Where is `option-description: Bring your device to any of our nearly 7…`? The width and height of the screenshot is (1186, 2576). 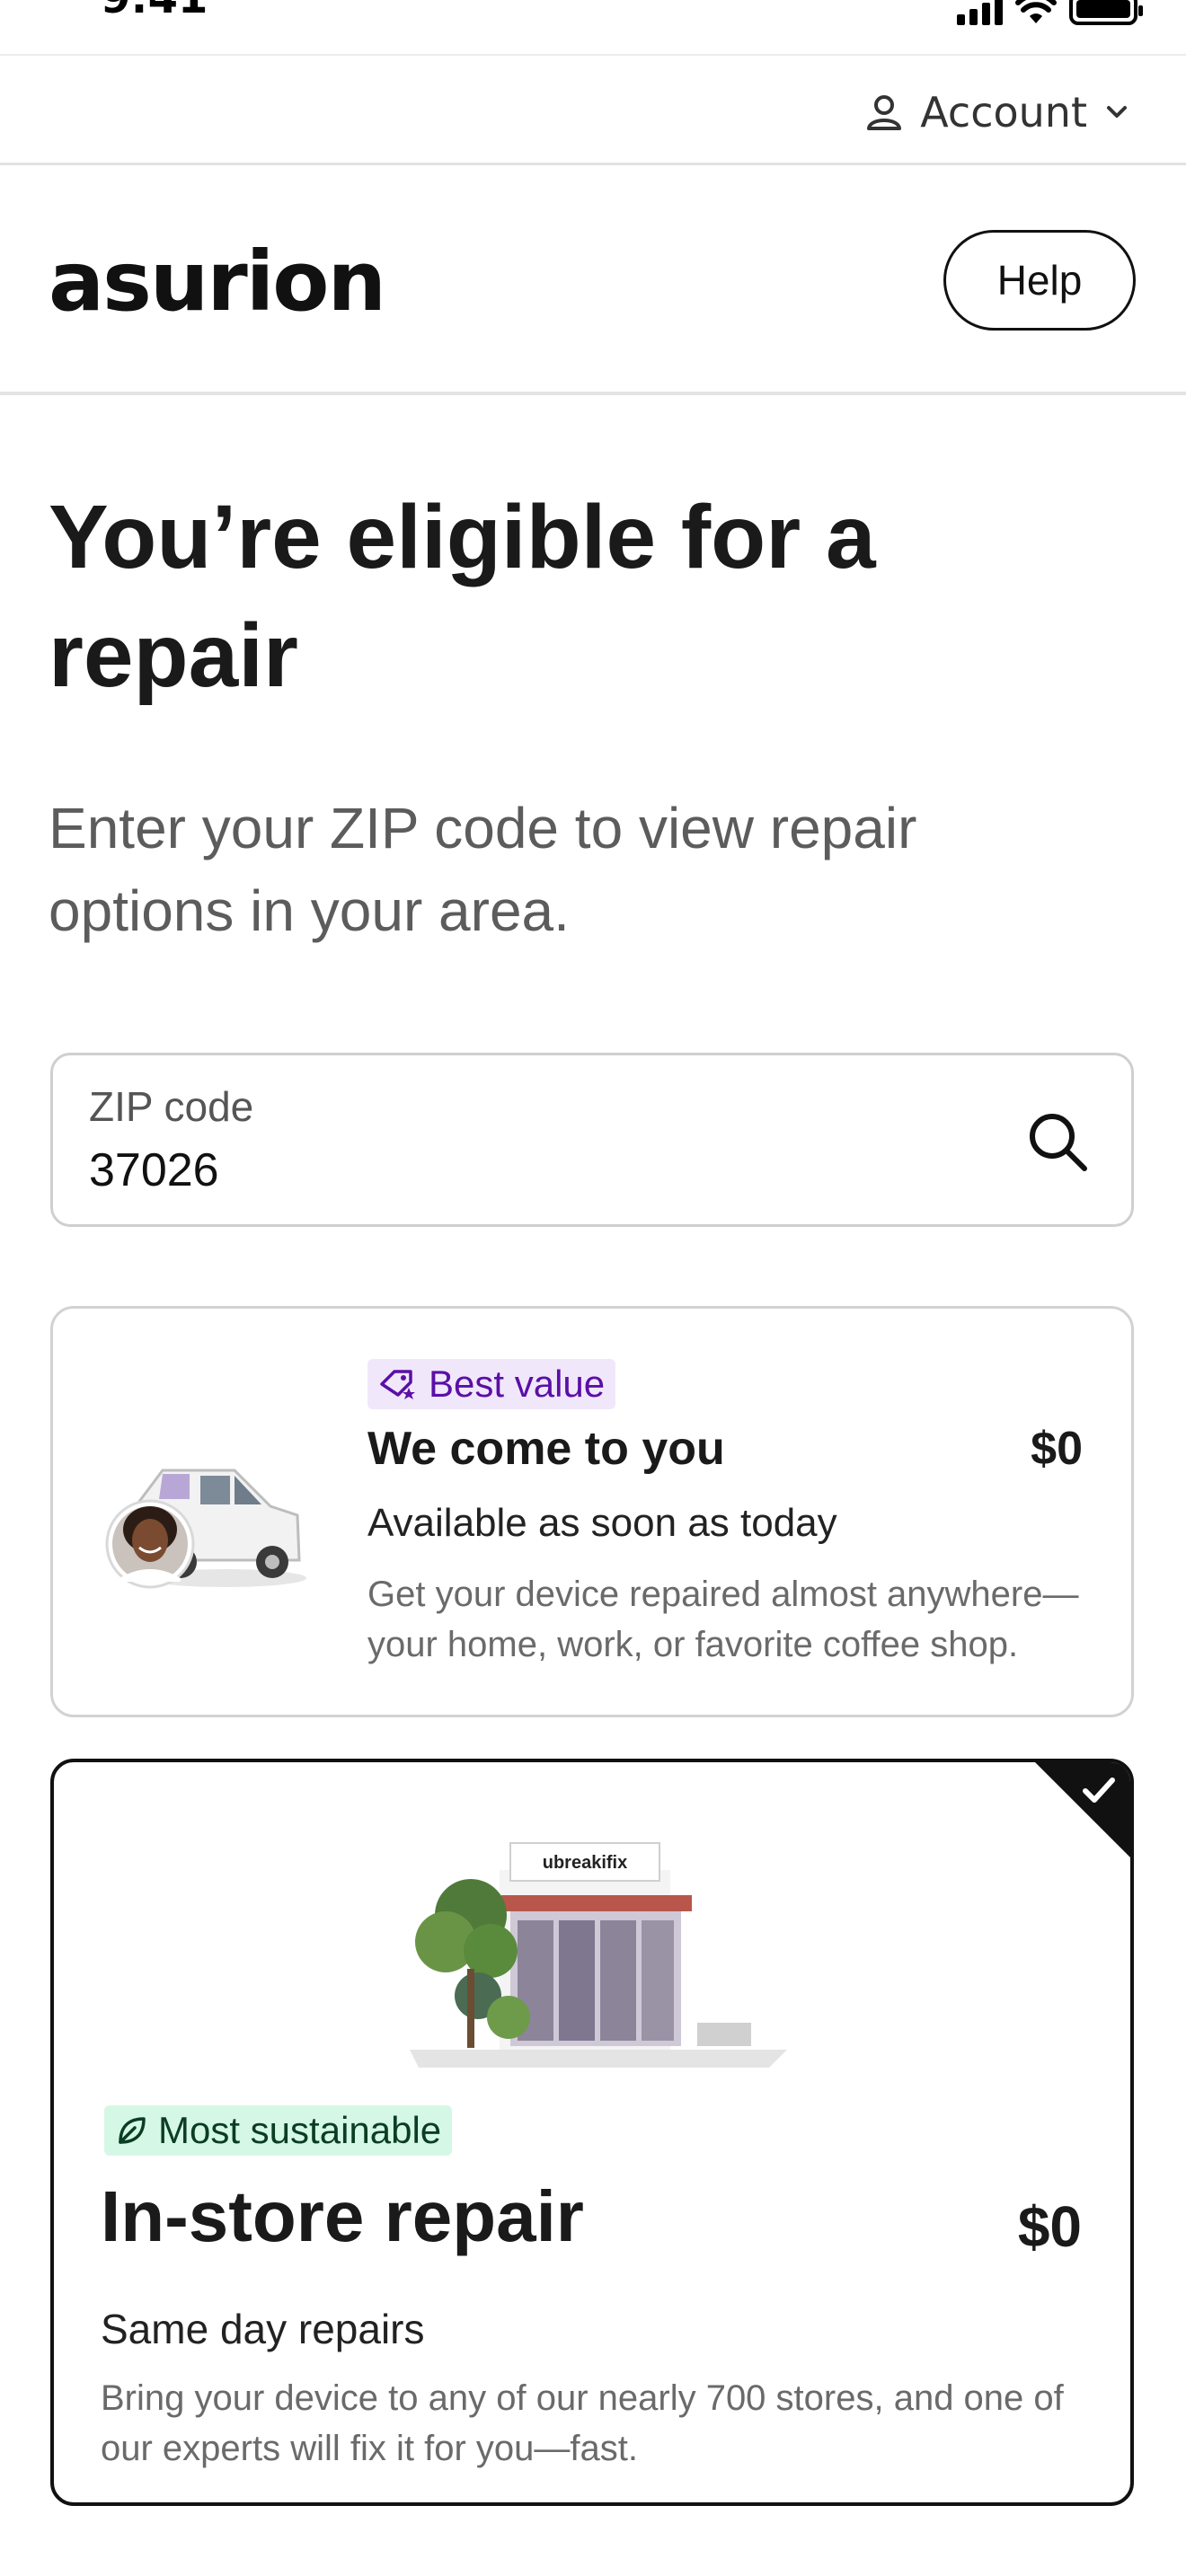 option-description: Bring your device to any of our nearly 7… is located at coordinates (582, 2423).